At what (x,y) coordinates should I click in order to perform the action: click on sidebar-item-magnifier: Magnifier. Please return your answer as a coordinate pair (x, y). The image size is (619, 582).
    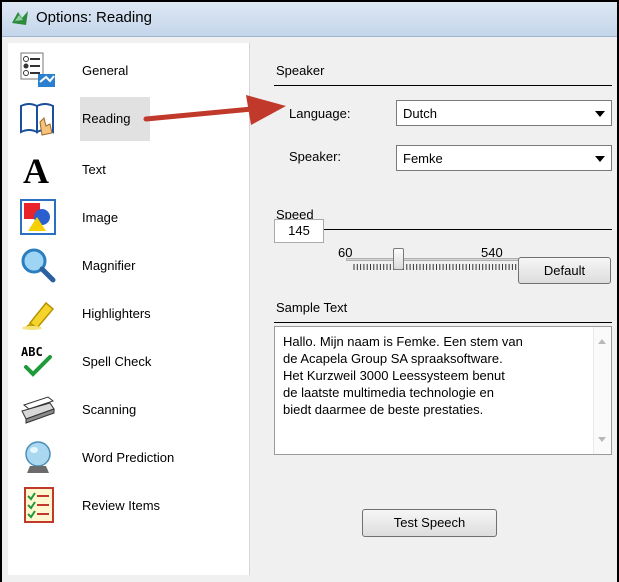
    Looking at the image, I should click on (128, 265).